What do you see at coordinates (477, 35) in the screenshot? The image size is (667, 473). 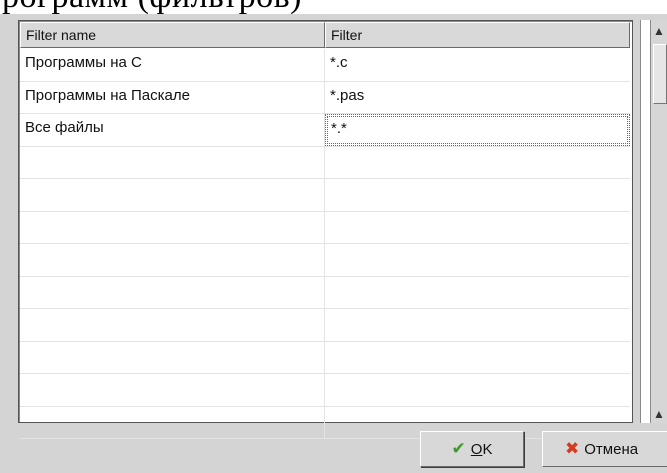 I see `column-header-filter: Filter` at bounding box center [477, 35].